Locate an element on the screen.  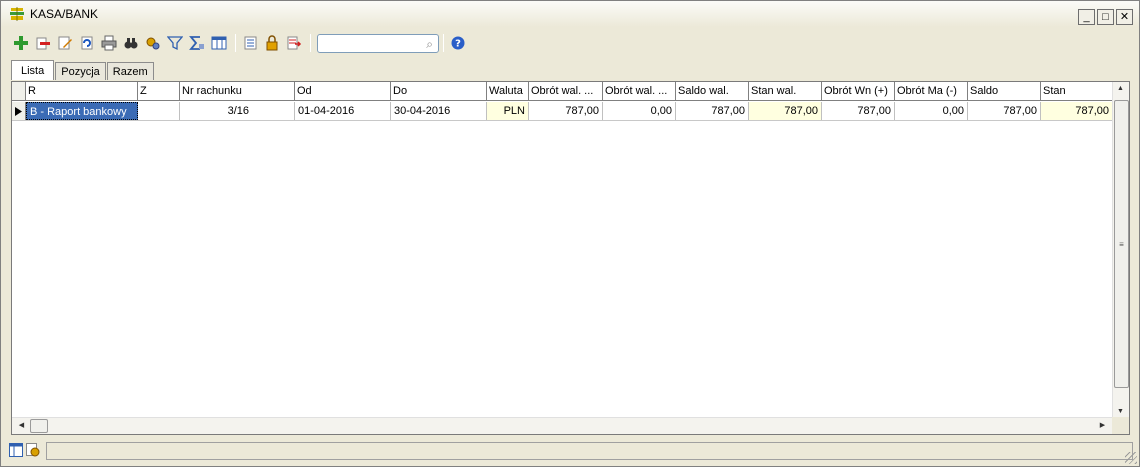
tab-pozycja: Pozycja is located at coordinates (80, 71).